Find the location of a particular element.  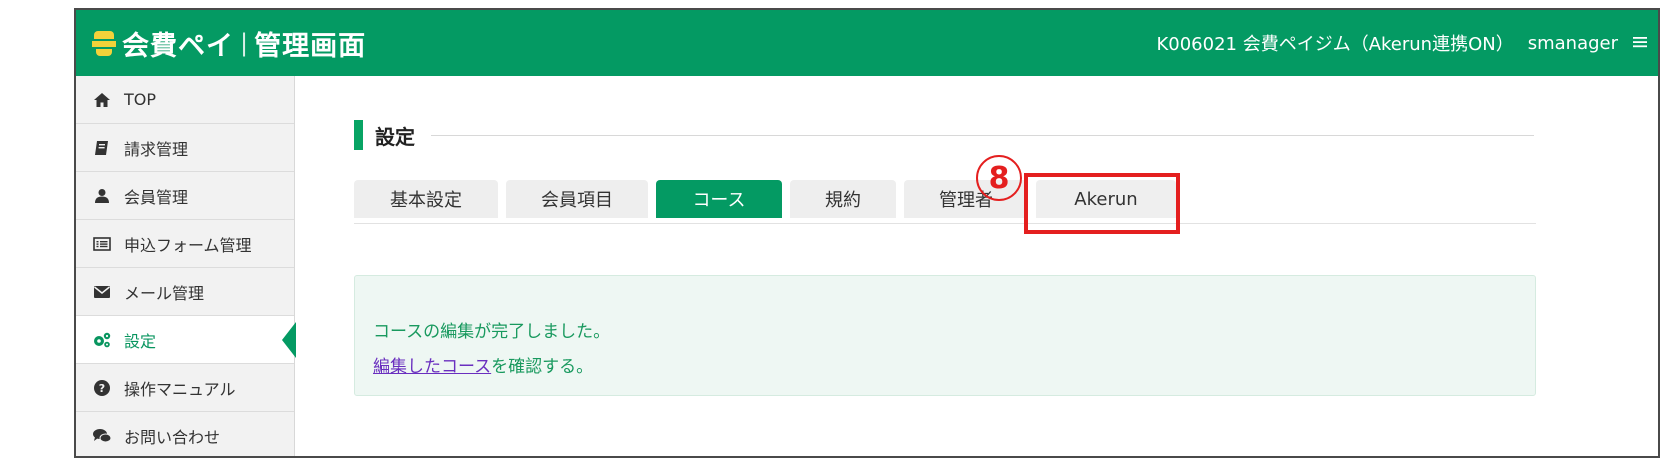

username: smanager is located at coordinates (1573, 43).